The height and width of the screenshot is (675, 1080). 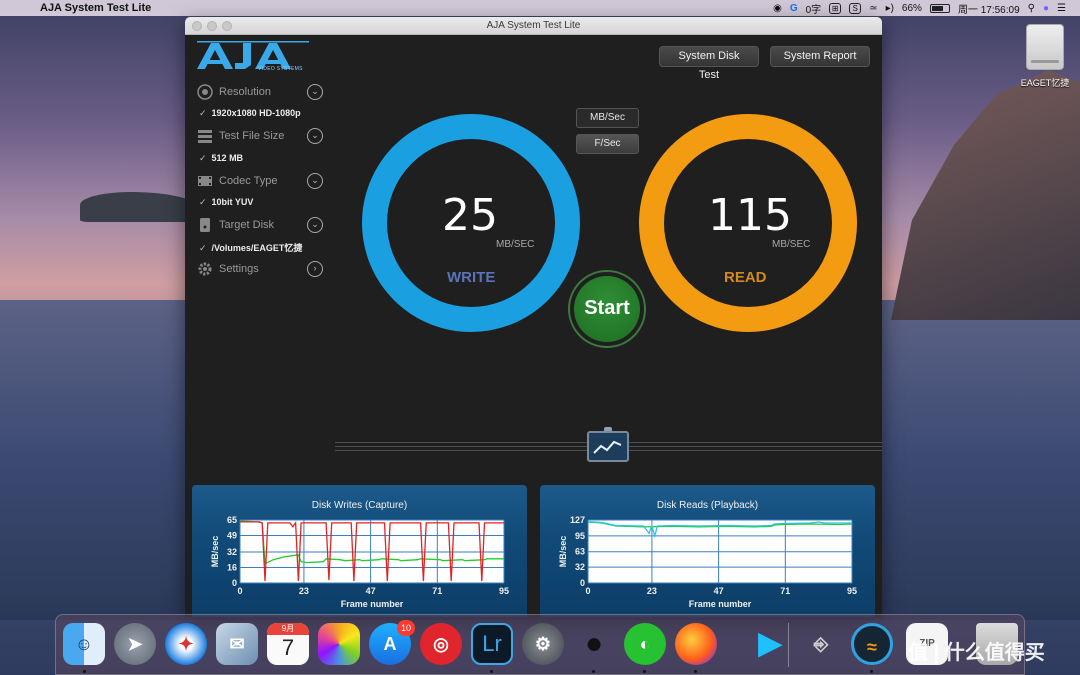 I want to click on disk-icon, so click(x=205, y=225).